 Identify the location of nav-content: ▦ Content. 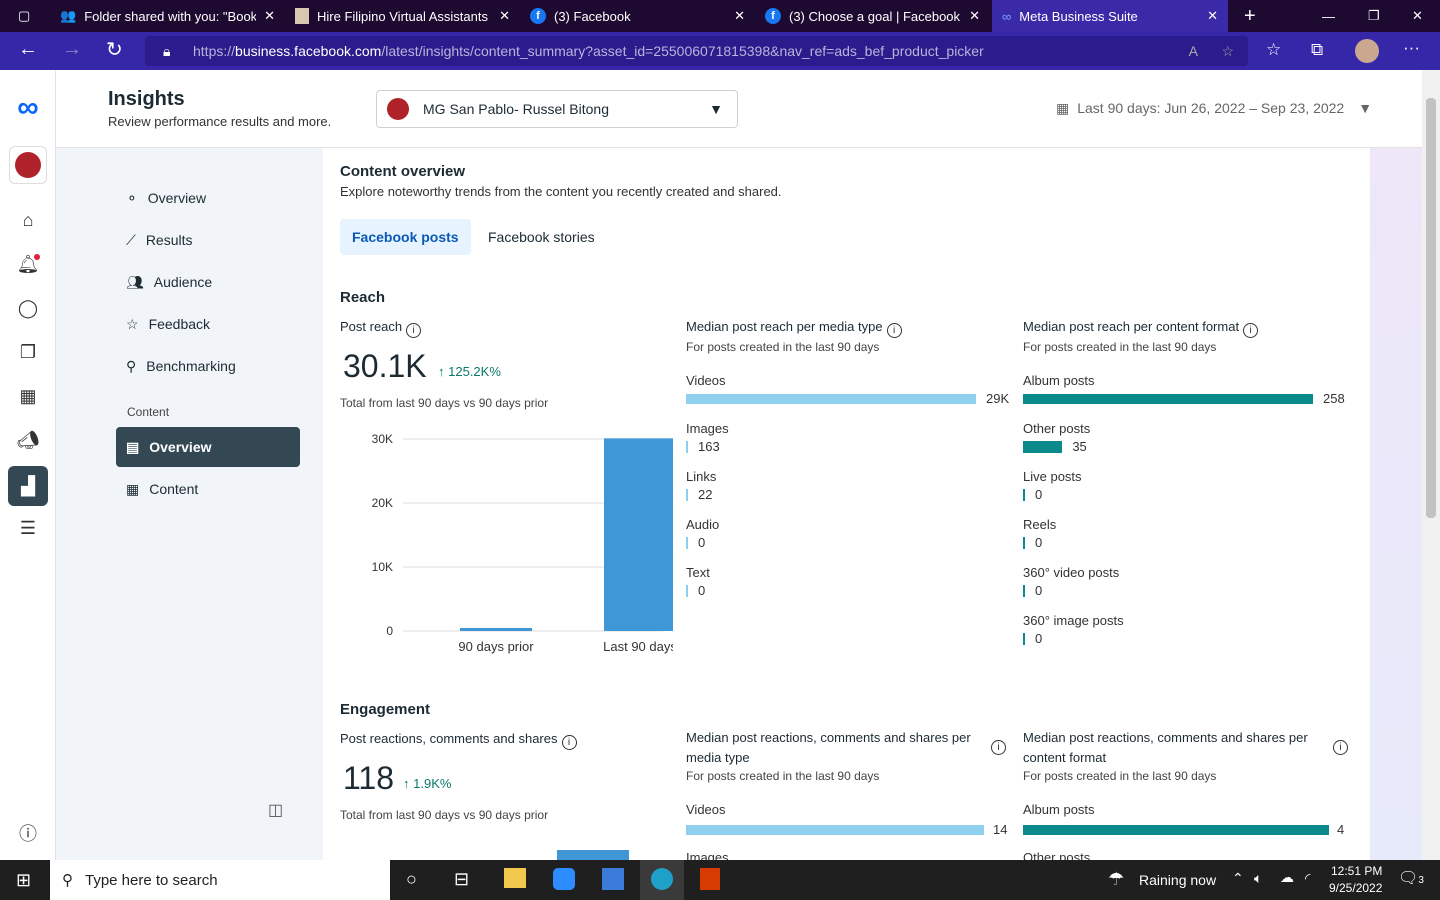
(208, 489).